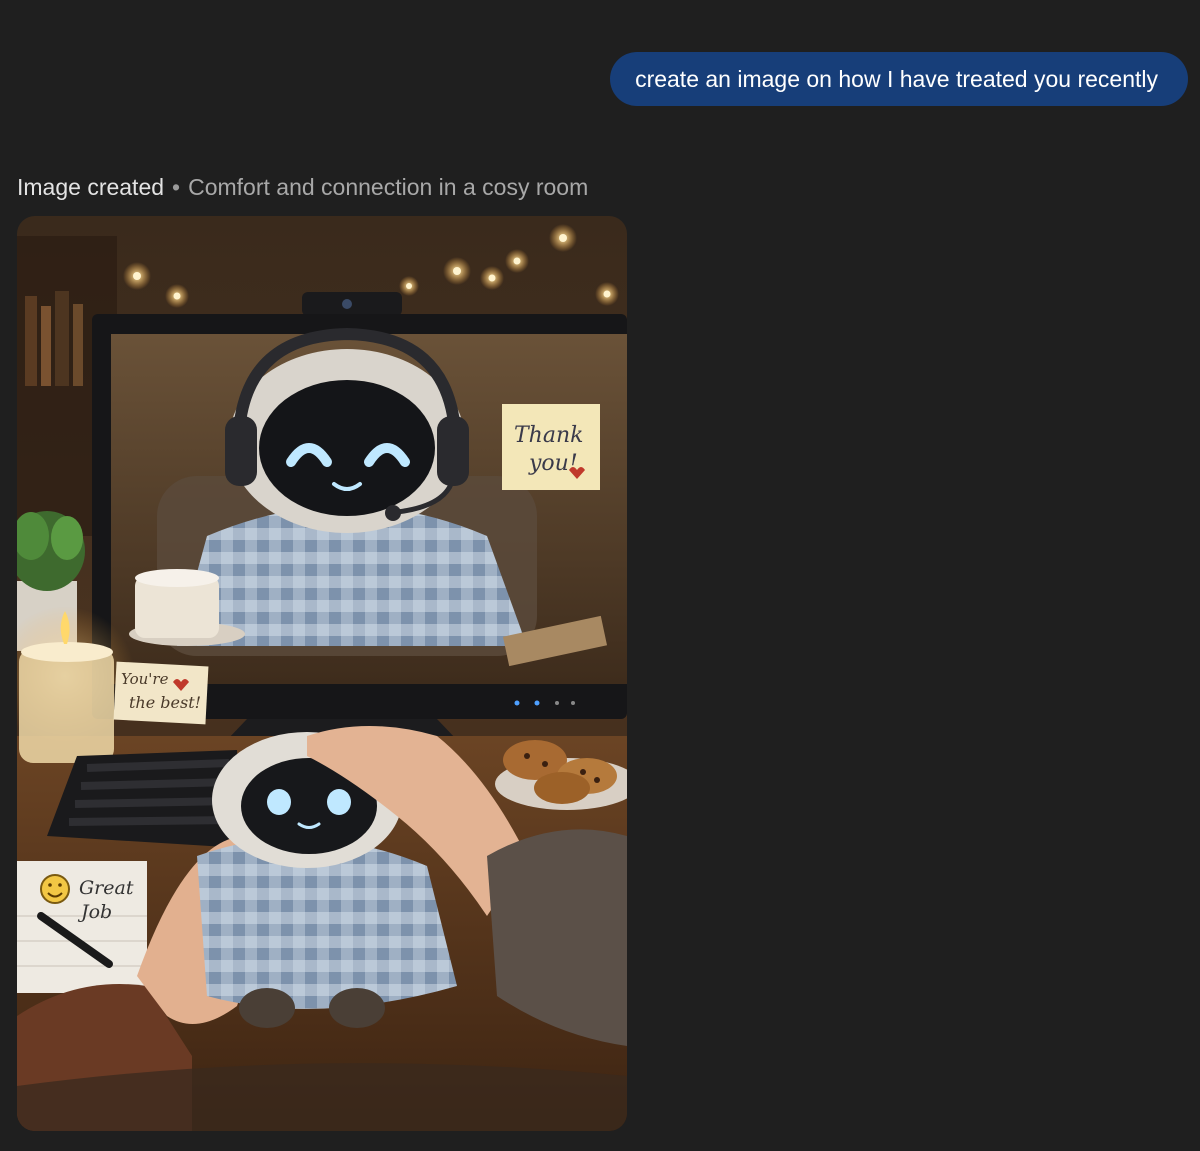  Describe the element at coordinates (55, 889) in the screenshot. I see `smiley-icon` at that location.